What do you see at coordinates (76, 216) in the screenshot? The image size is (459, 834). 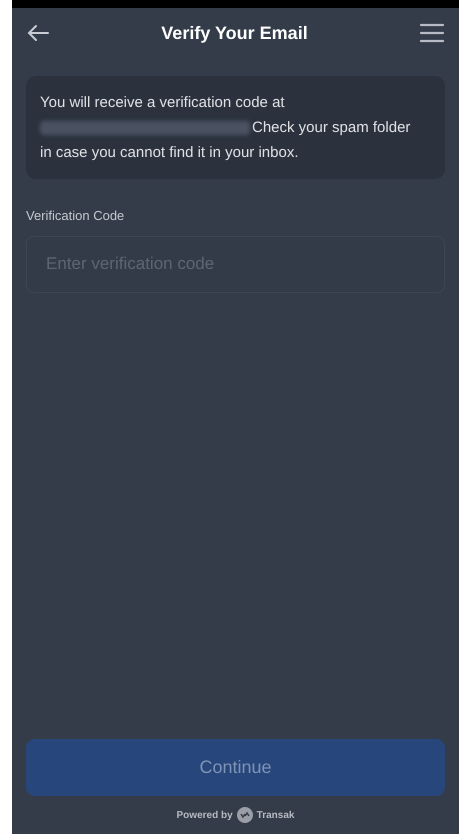 I see `field-label: Verification Code` at bounding box center [76, 216].